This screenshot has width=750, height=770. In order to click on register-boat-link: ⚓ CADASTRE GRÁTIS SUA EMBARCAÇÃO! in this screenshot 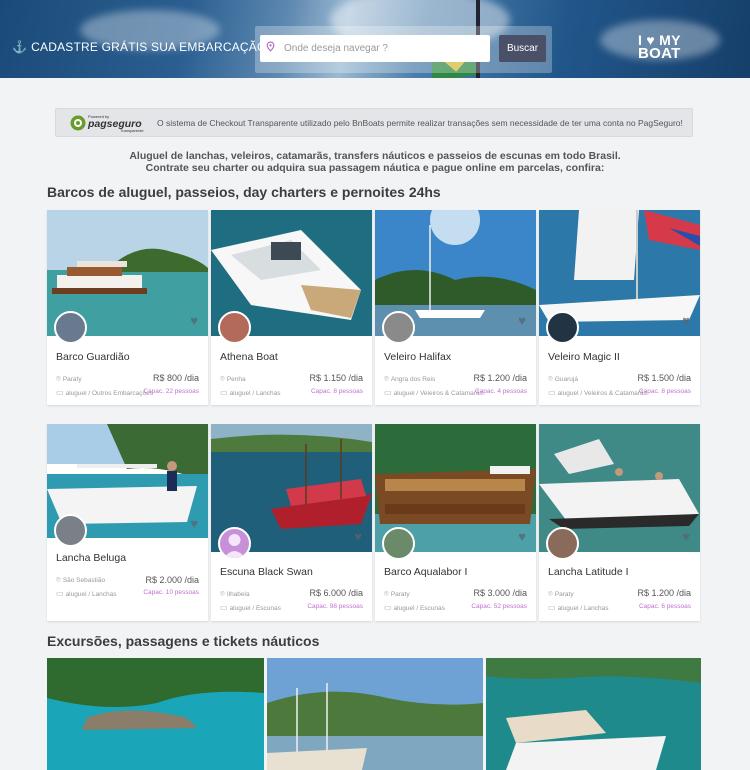, I will do `click(141, 47)`.